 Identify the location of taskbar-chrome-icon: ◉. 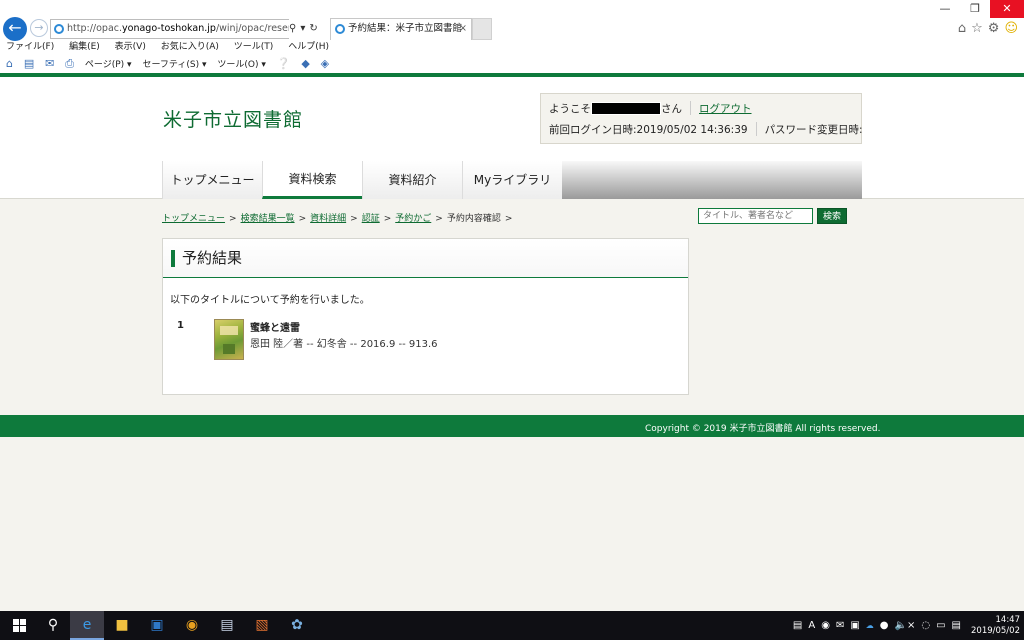
(192, 625).